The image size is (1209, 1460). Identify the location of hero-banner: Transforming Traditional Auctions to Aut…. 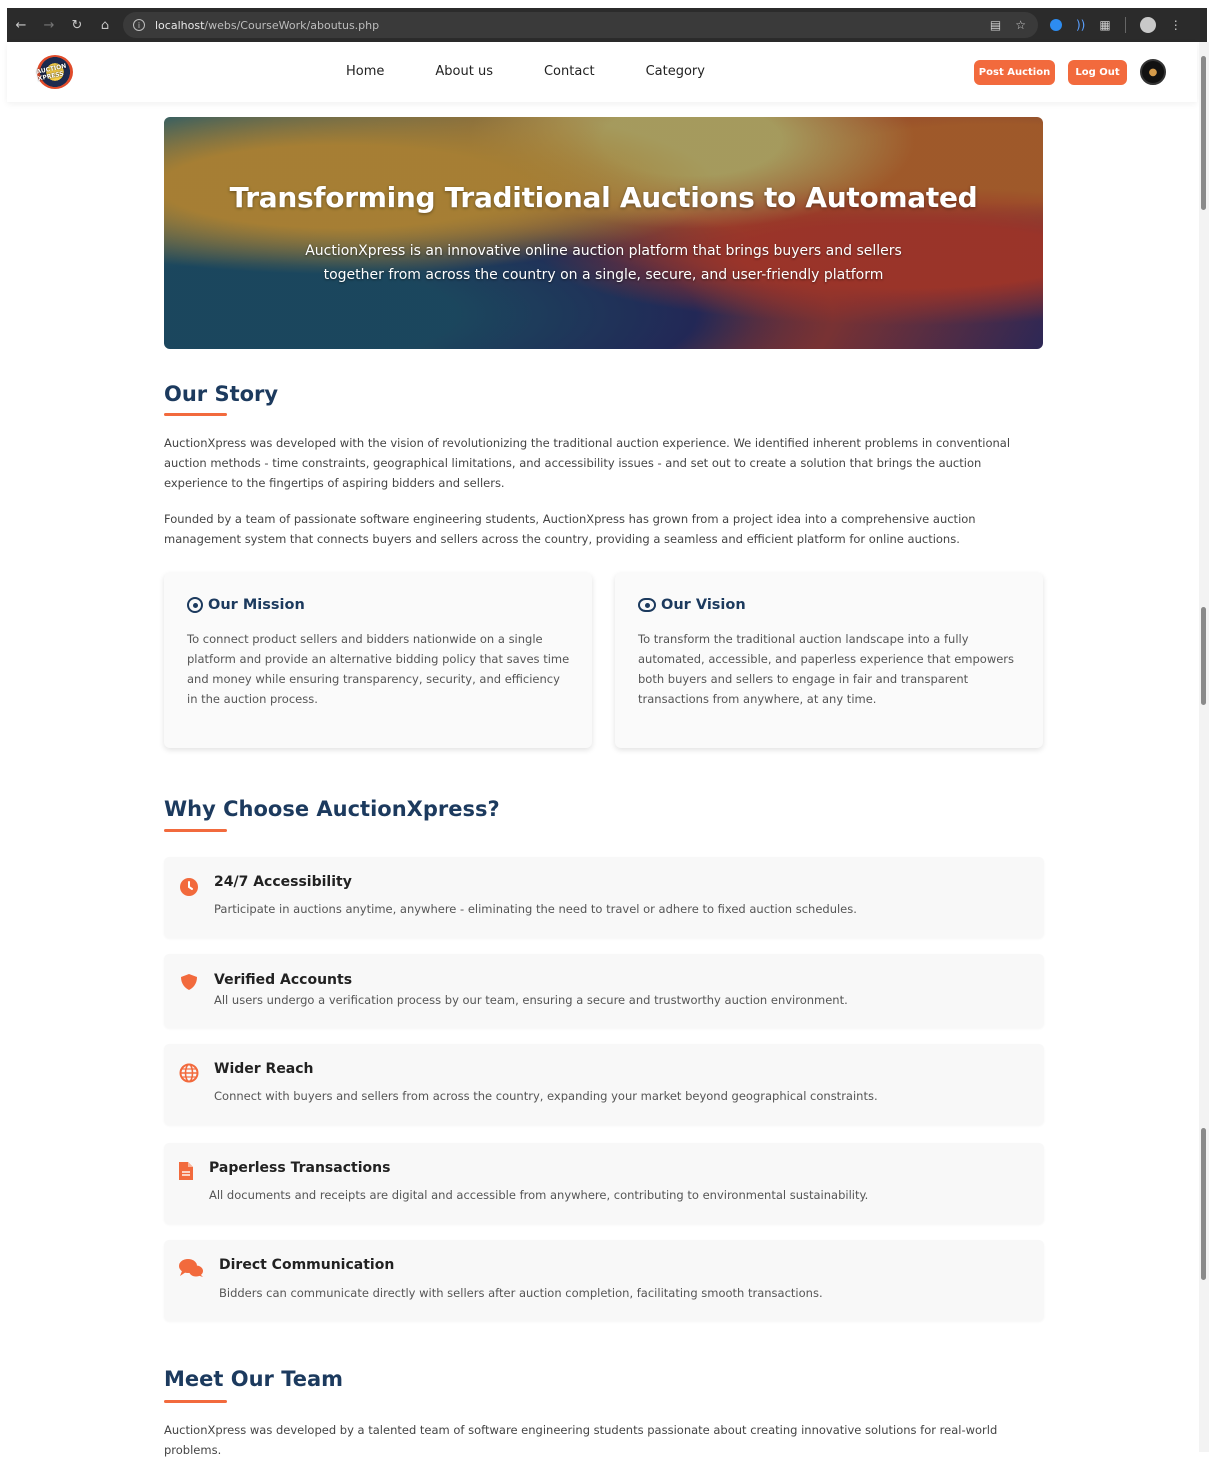
(603, 233).